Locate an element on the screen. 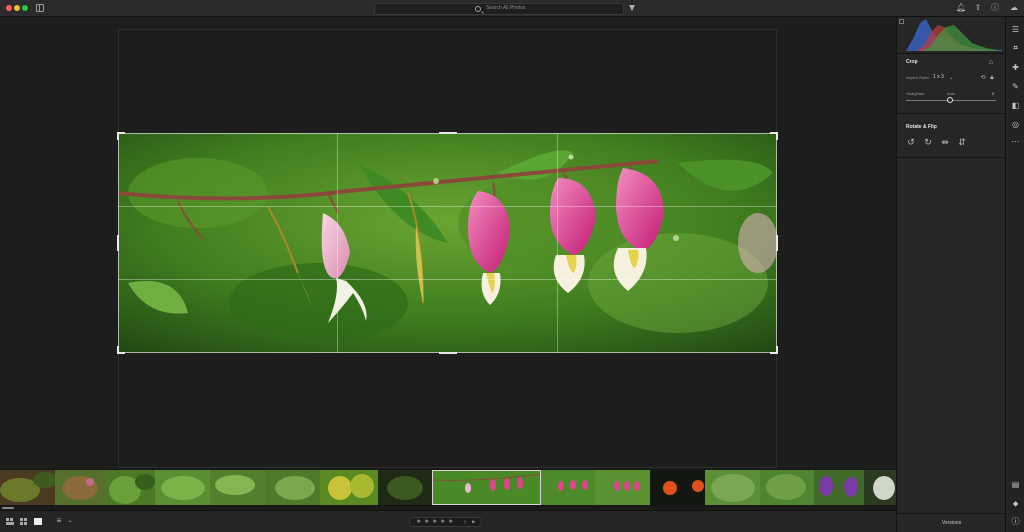  histogram is located at coordinates (954, 35).